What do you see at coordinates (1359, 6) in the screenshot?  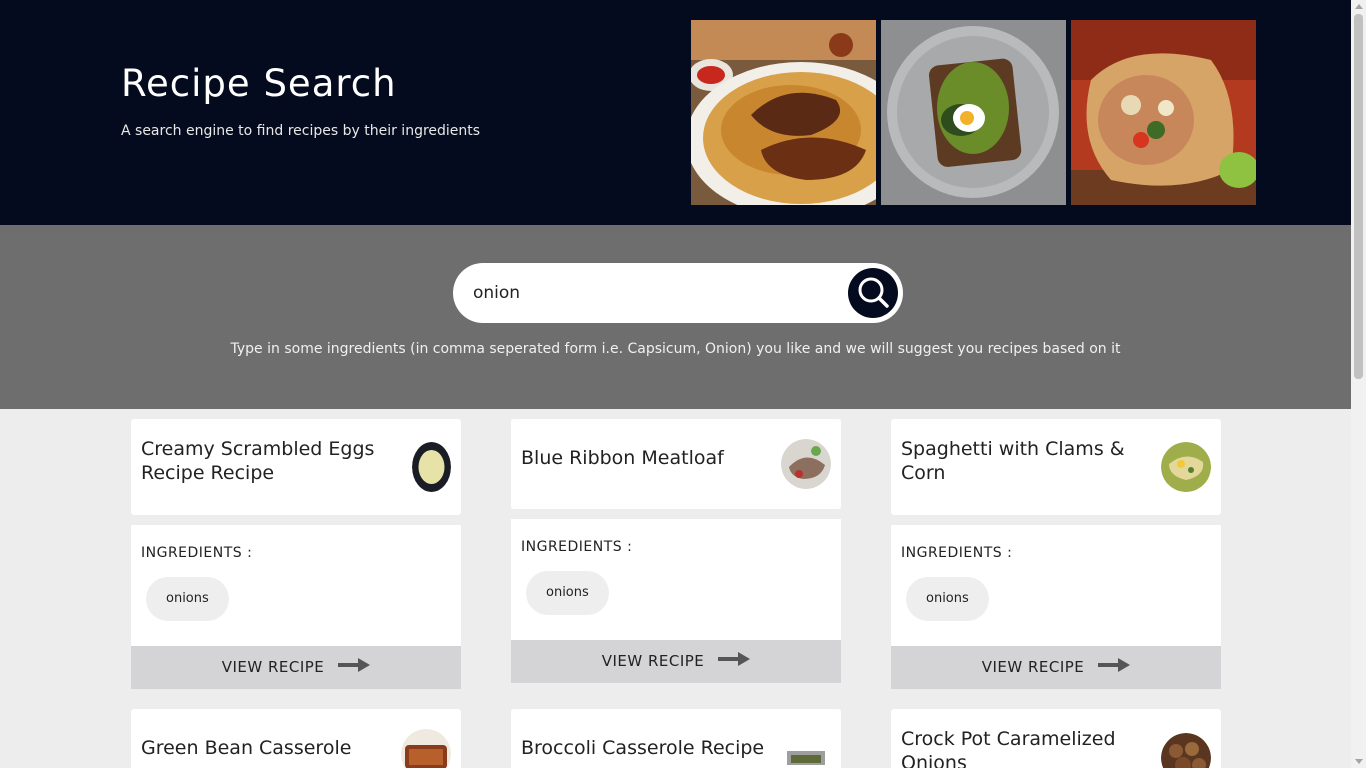 I see `scroll-up-icon` at bounding box center [1359, 6].